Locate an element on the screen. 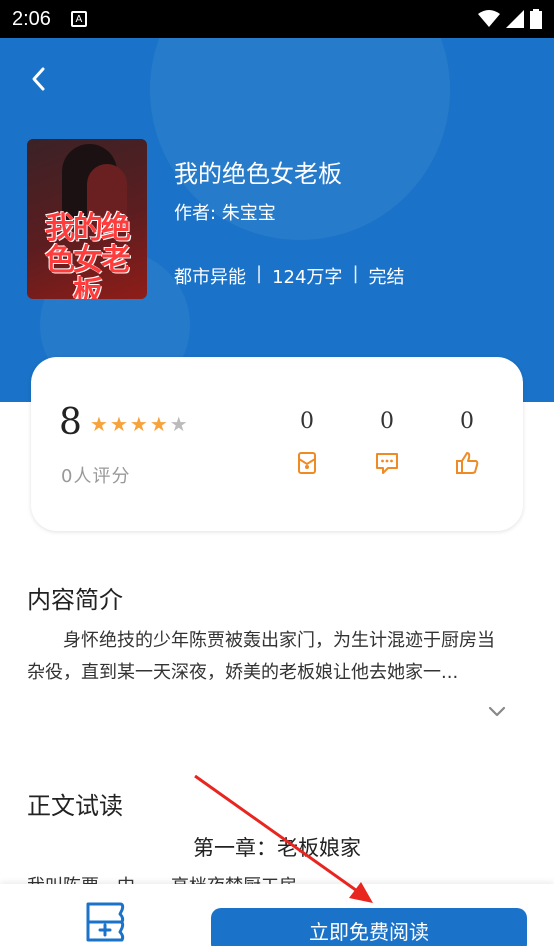 The width and height of the screenshot is (554, 946). comment-icon is located at coordinates (387, 463).